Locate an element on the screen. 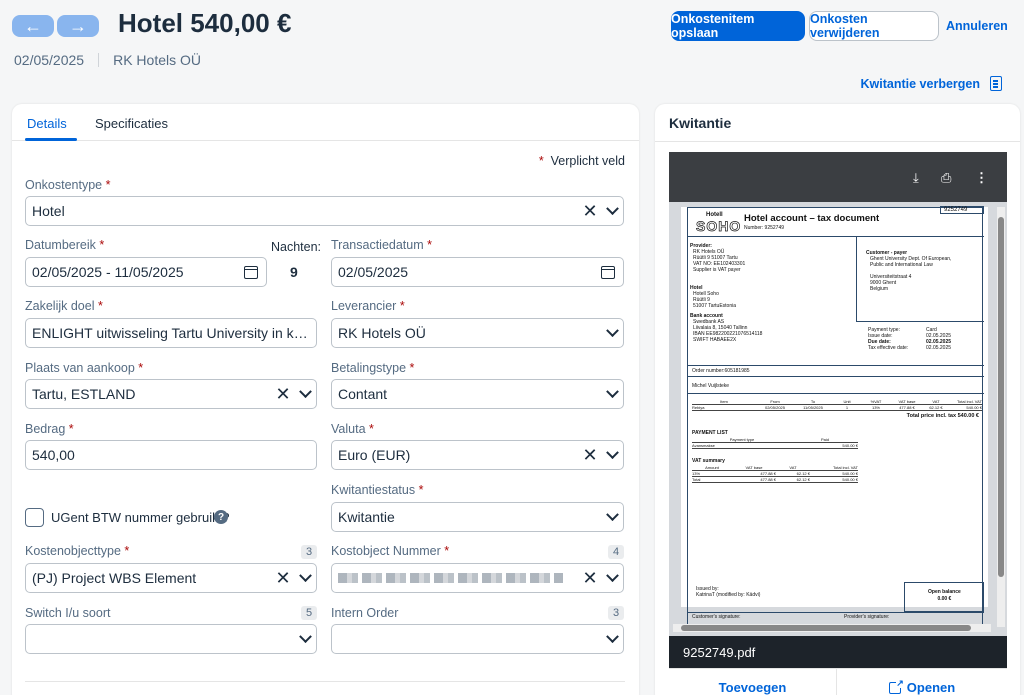 This screenshot has width=1024, height=695. vertical-scrollbar is located at coordinates (1001, 417).